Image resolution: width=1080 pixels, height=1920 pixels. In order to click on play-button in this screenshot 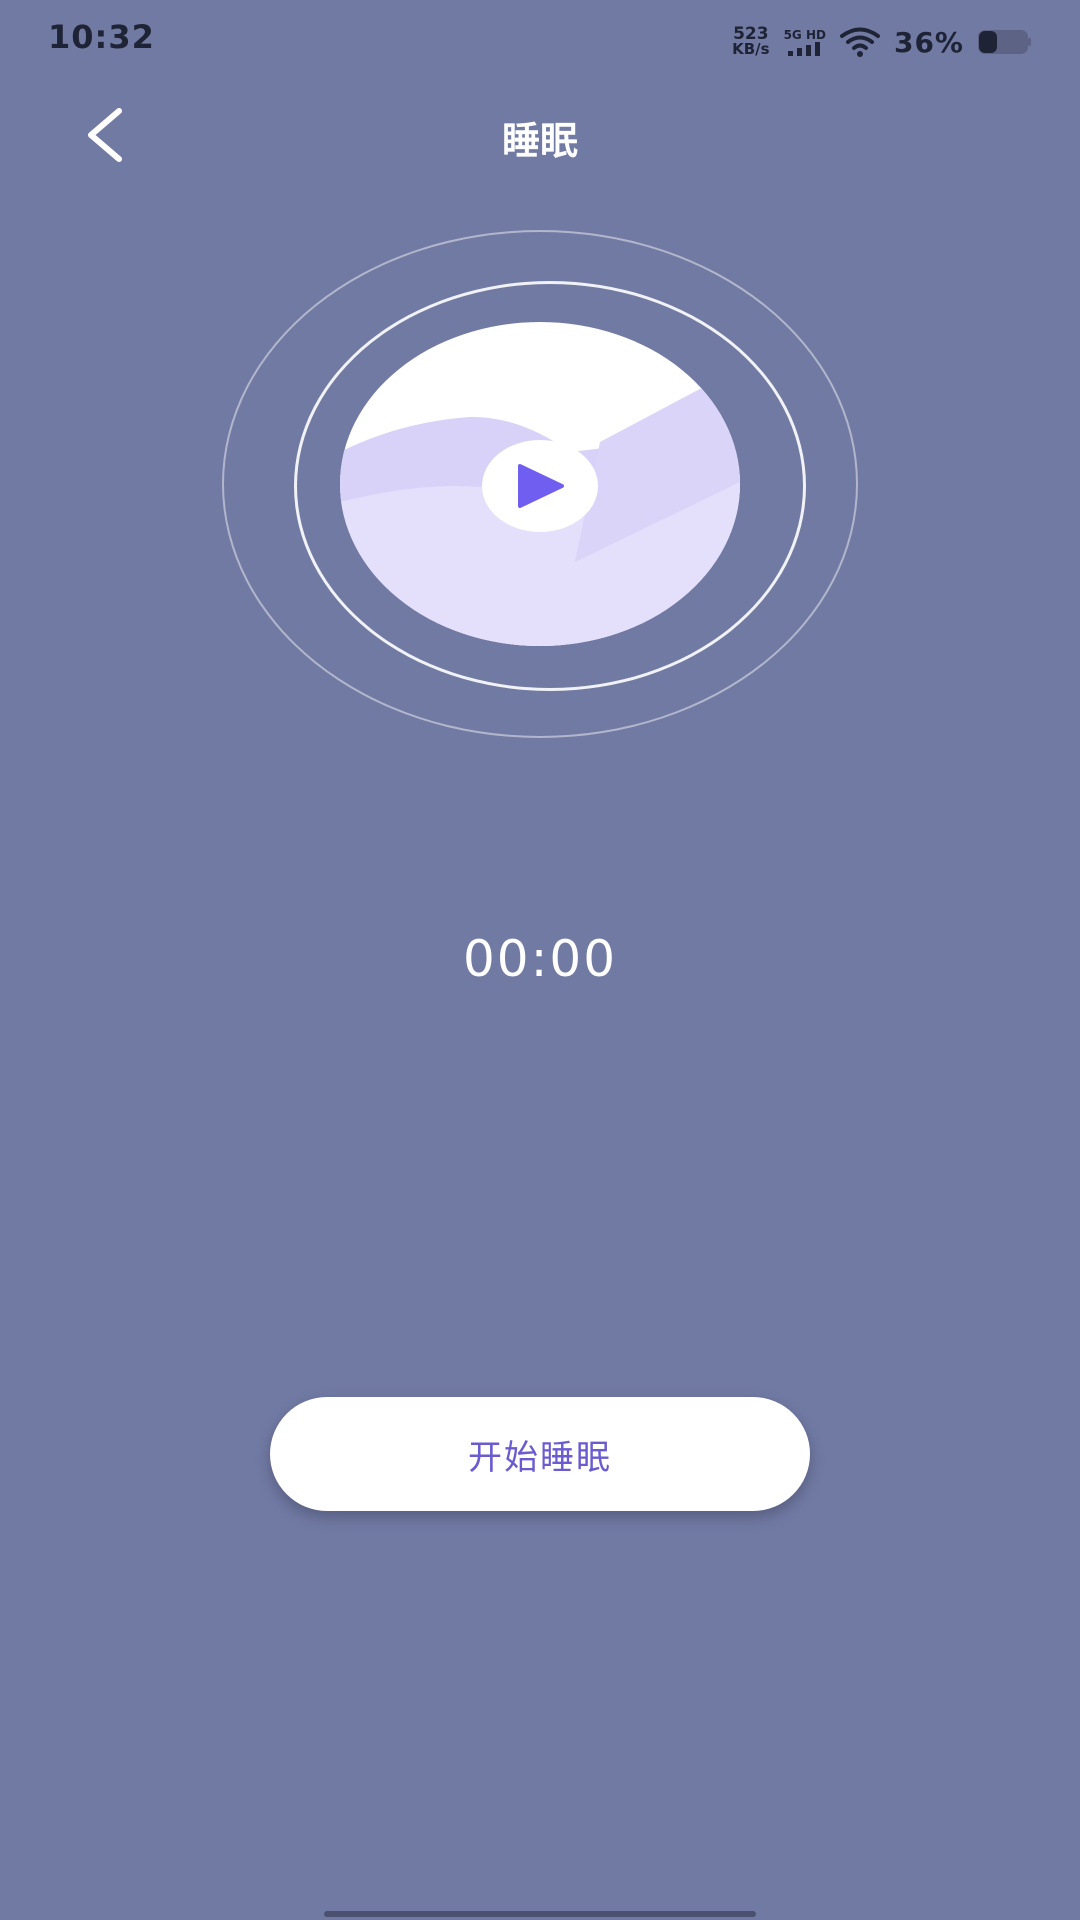, I will do `click(540, 486)`.